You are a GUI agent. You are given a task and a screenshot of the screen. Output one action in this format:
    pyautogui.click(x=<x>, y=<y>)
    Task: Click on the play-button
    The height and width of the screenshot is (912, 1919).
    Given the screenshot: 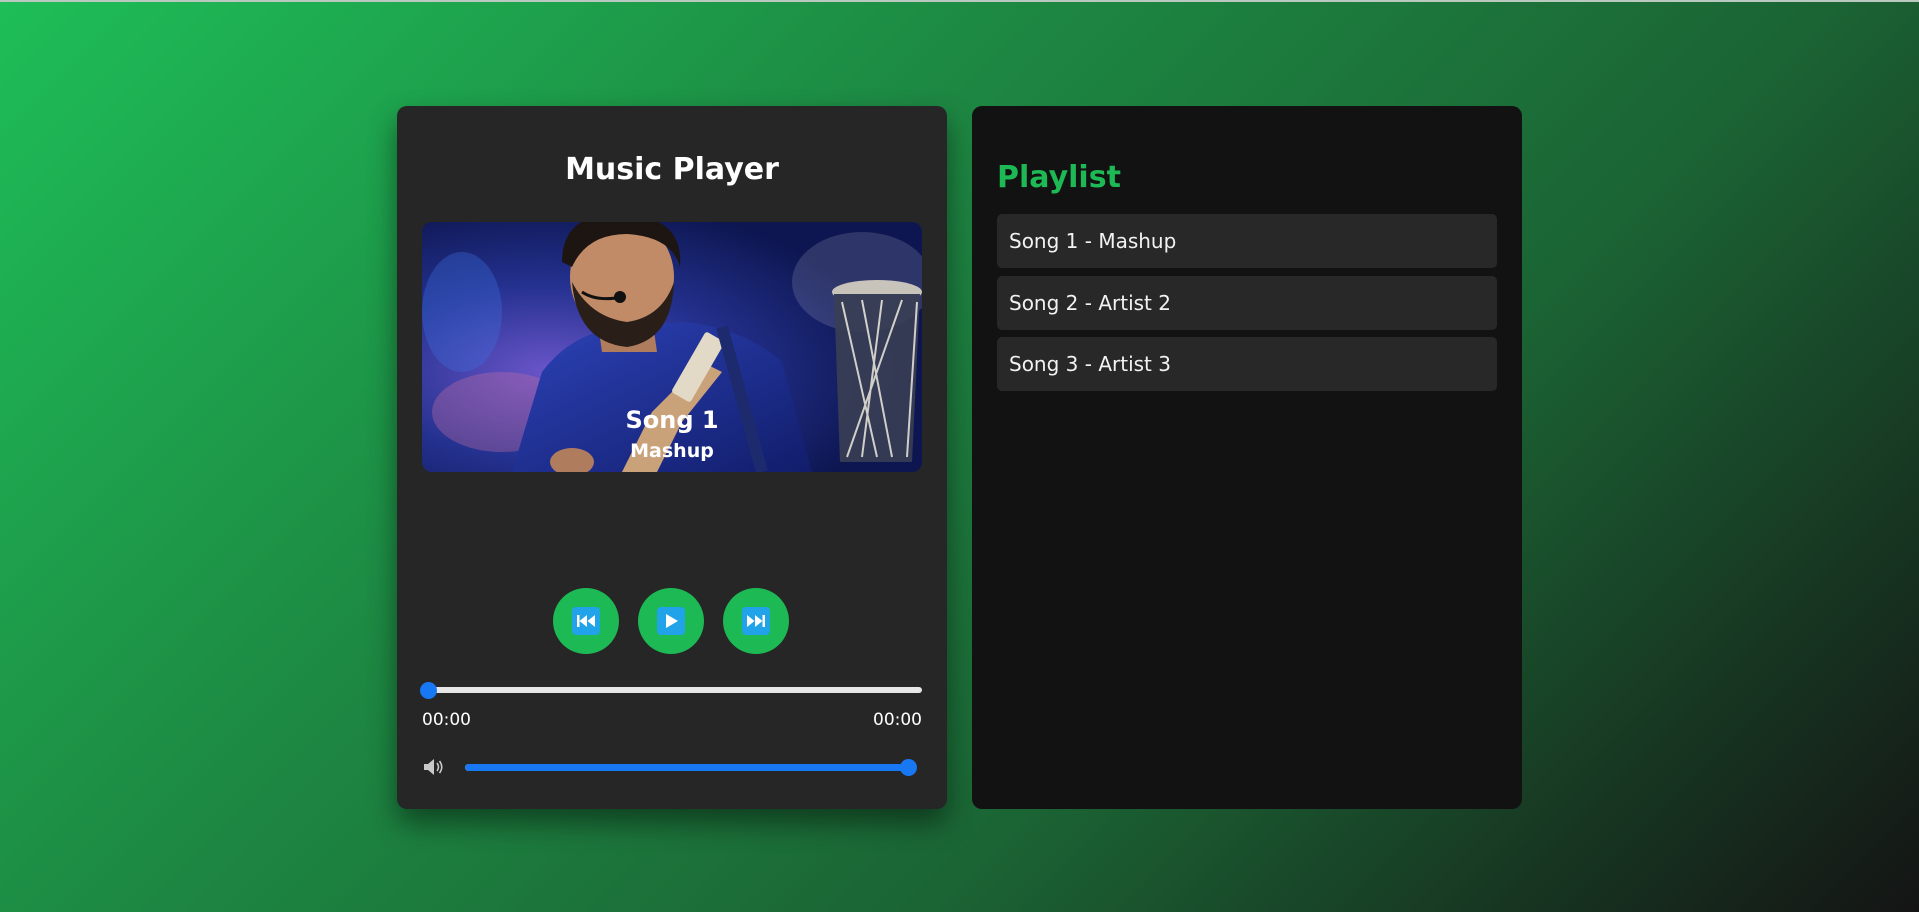 What is the action you would take?
    pyautogui.click(x=671, y=621)
    